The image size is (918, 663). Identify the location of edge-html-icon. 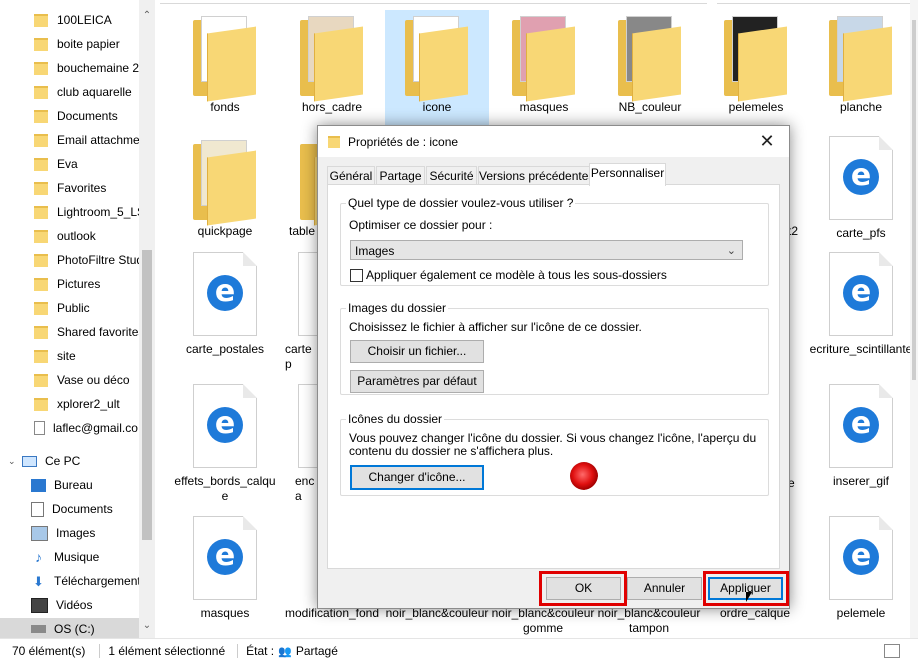
(307, 294).